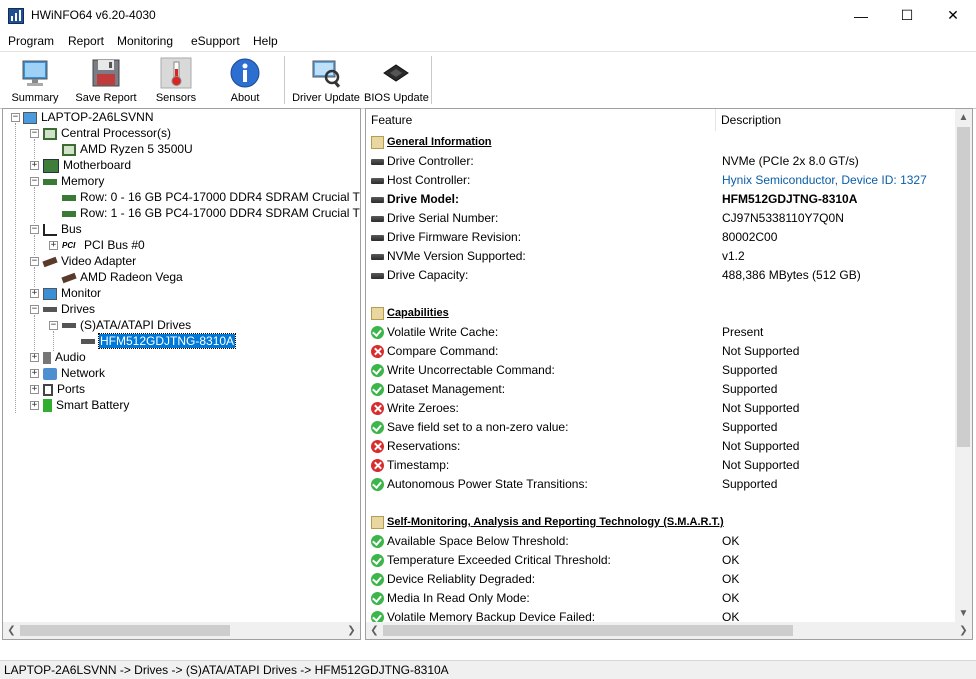 Image resolution: width=976 pixels, height=679 pixels. What do you see at coordinates (31, 41) in the screenshot?
I see `menu-program: Program` at bounding box center [31, 41].